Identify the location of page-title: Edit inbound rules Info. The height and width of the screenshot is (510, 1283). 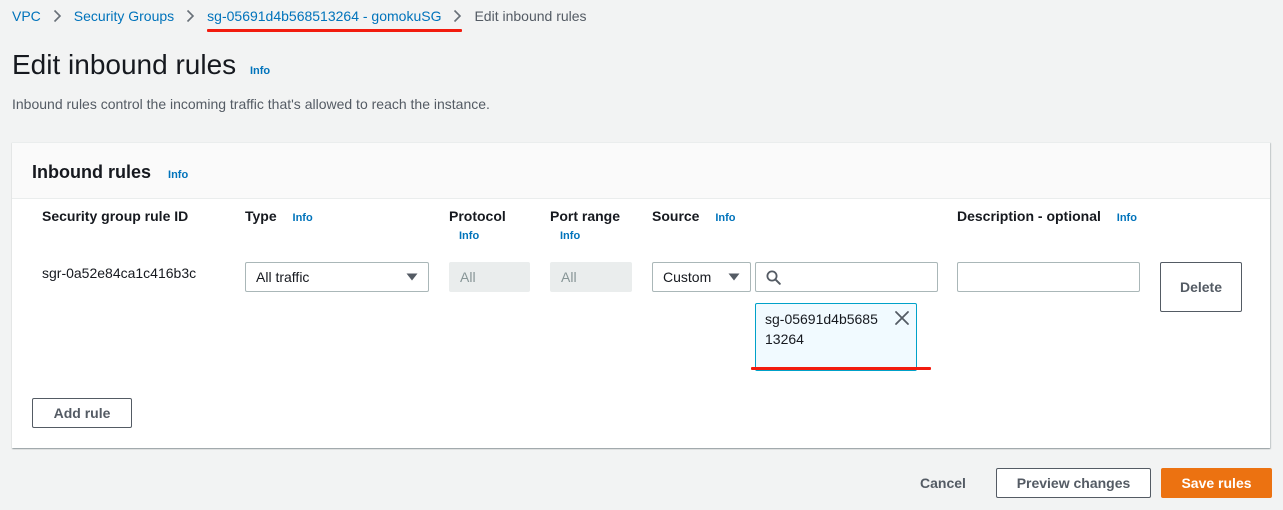
(141, 68).